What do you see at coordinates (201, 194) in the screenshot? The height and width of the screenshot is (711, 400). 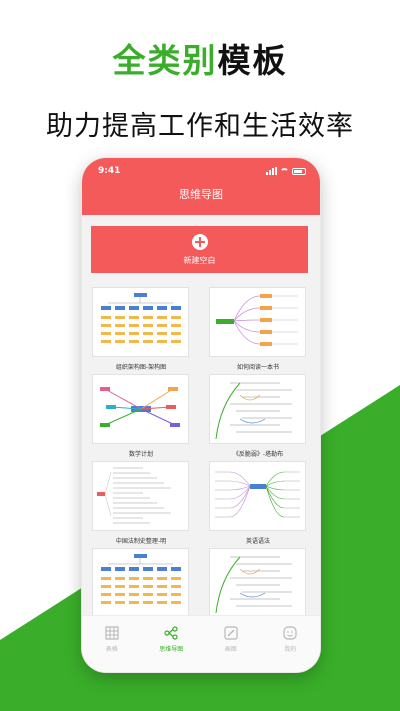 I see `page-title: 思维导图` at bounding box center [201, 194].